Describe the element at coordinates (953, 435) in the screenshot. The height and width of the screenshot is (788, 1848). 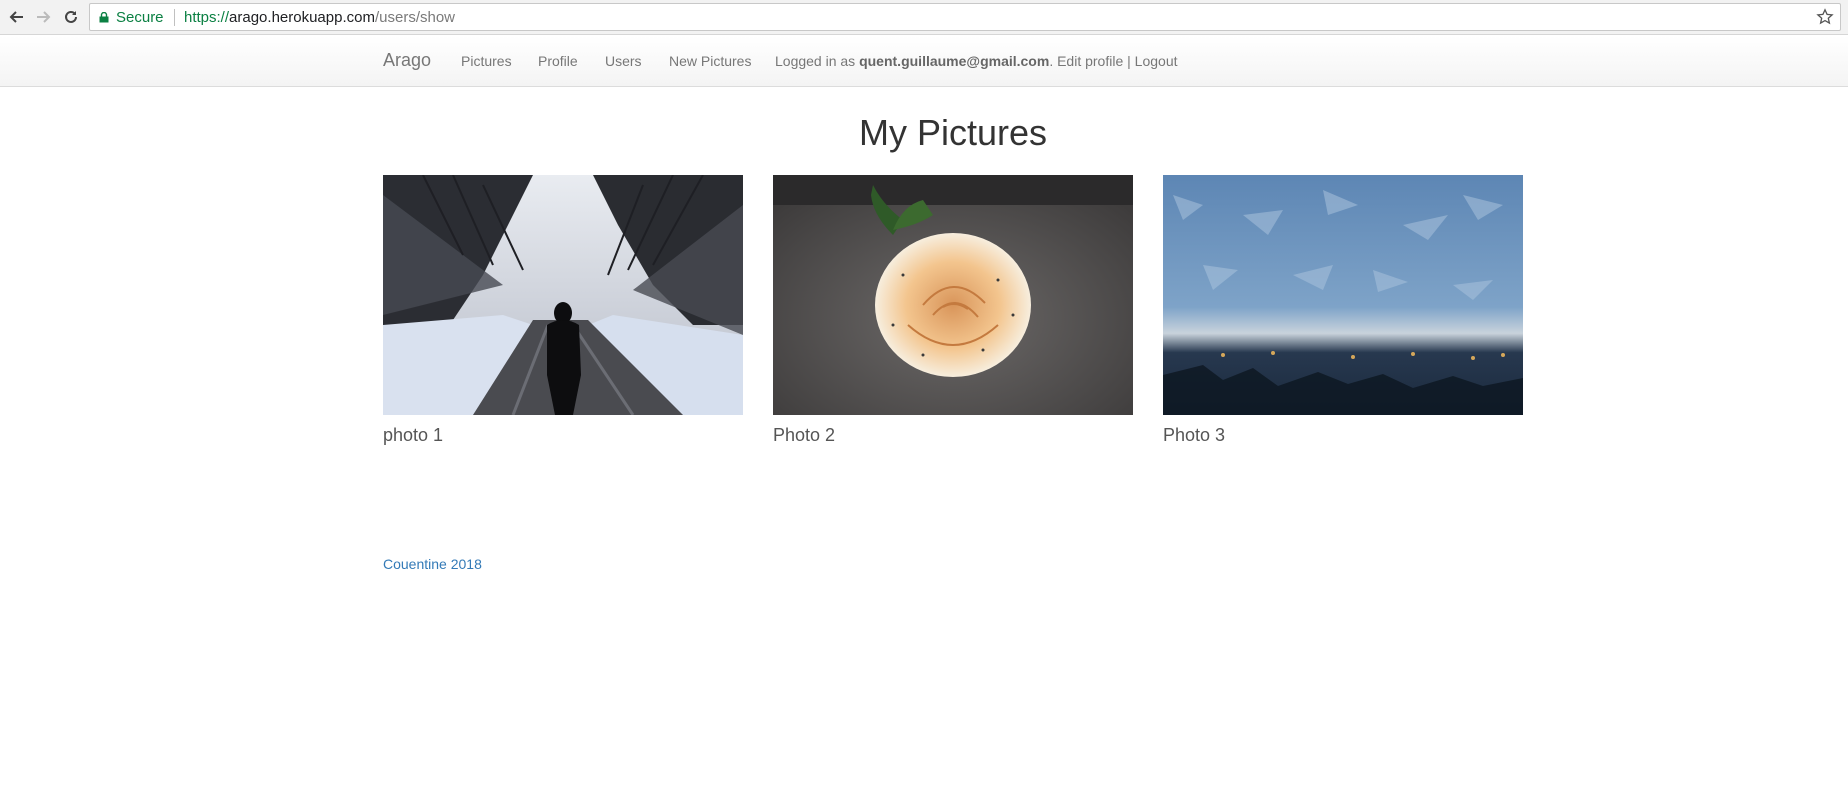
I see `picture-caption: Photo 2` at that location.